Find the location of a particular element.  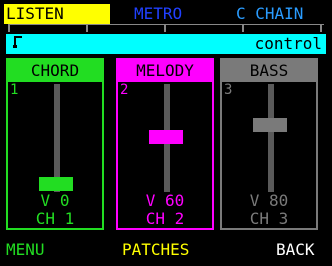

menu-button: MENU is located at coordinates (25, 250).